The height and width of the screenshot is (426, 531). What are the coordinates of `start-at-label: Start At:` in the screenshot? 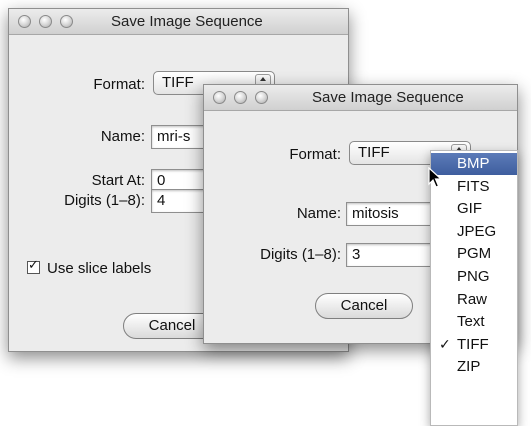 It's located at (118, 180).